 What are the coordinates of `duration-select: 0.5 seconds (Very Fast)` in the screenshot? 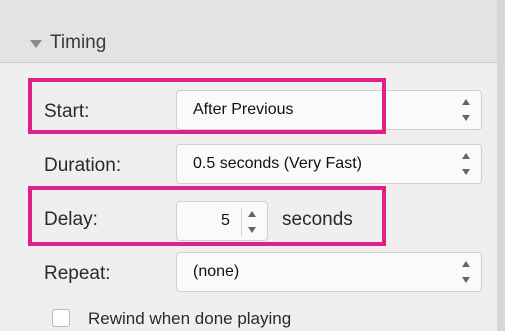 It's located at (329, 164).